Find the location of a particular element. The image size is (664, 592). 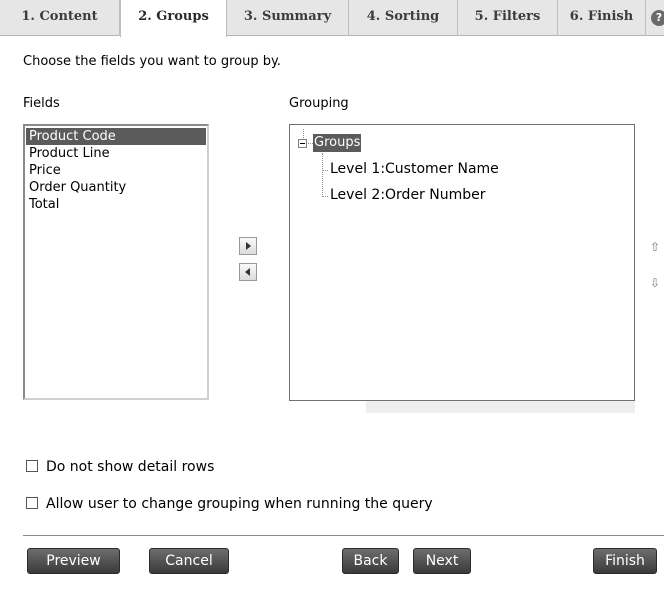

back-button: Back is located at coordinates (370, 561).